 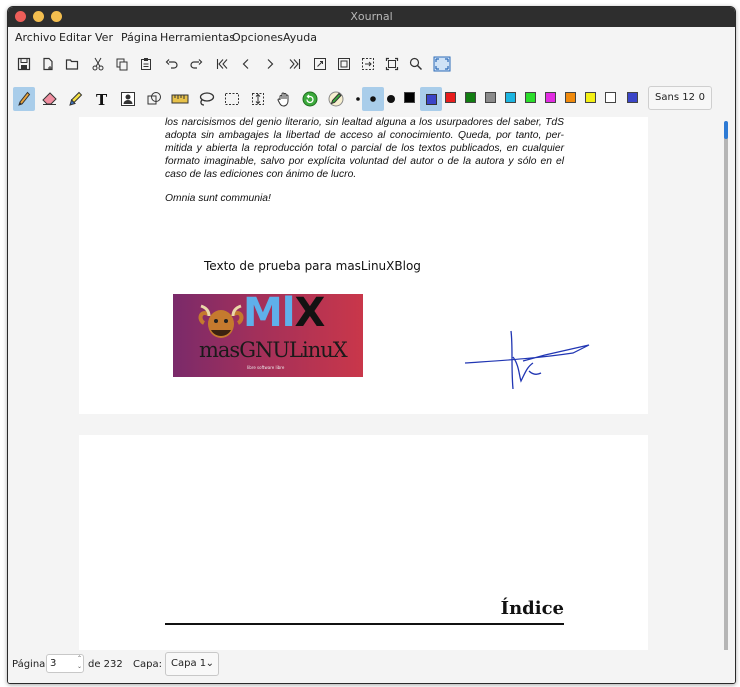 What do you see at coordinates (76, 99) in the screenshot?
I see `highlighter-icon` at bounding box center [76, 99].